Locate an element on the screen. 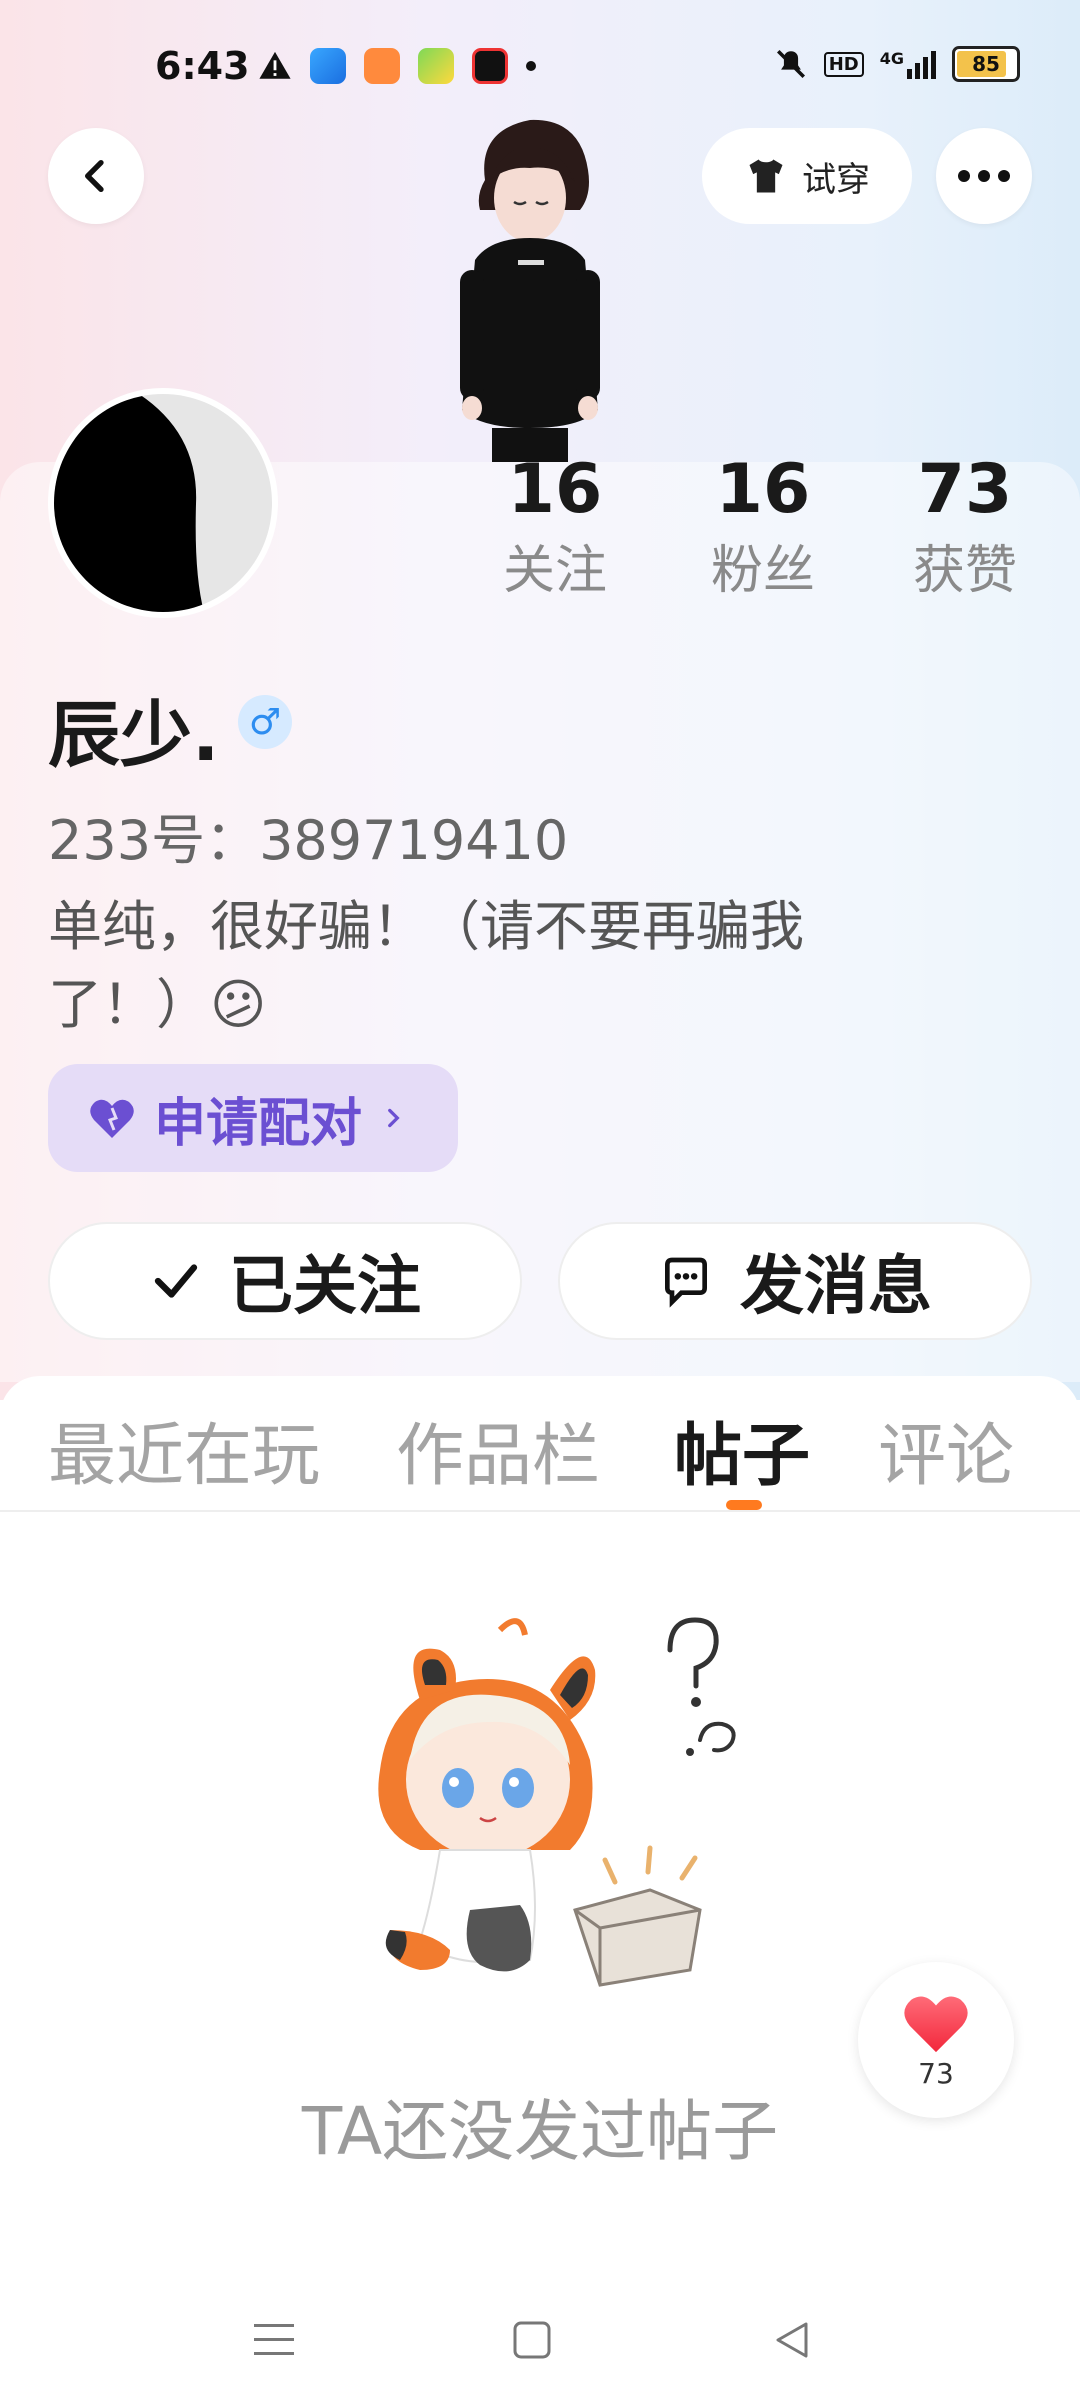 The height and width of the screenshot is (2400, 1080). more-options-button is located at coordinates (984, 176).